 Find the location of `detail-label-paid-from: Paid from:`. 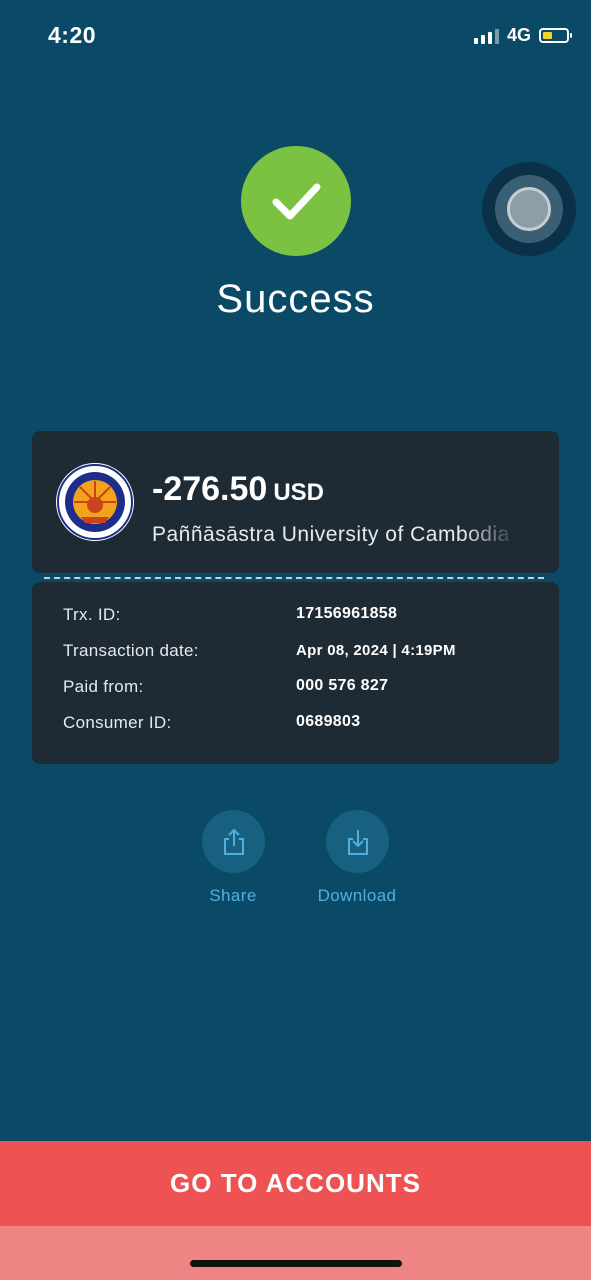

detail-label-paid-from: Paid from: is located at coordinates (103, 686).